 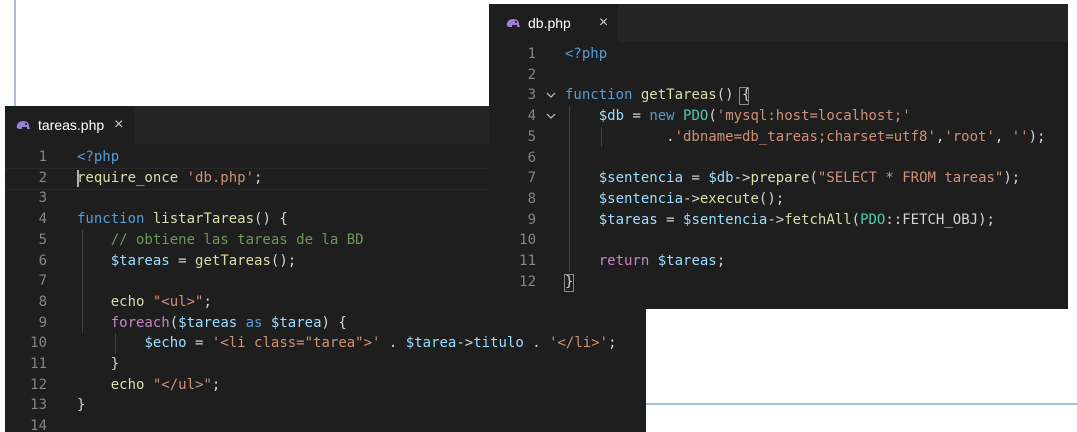 I want to click on code-text: echo "</ul>";, so click(x=149, y=385).